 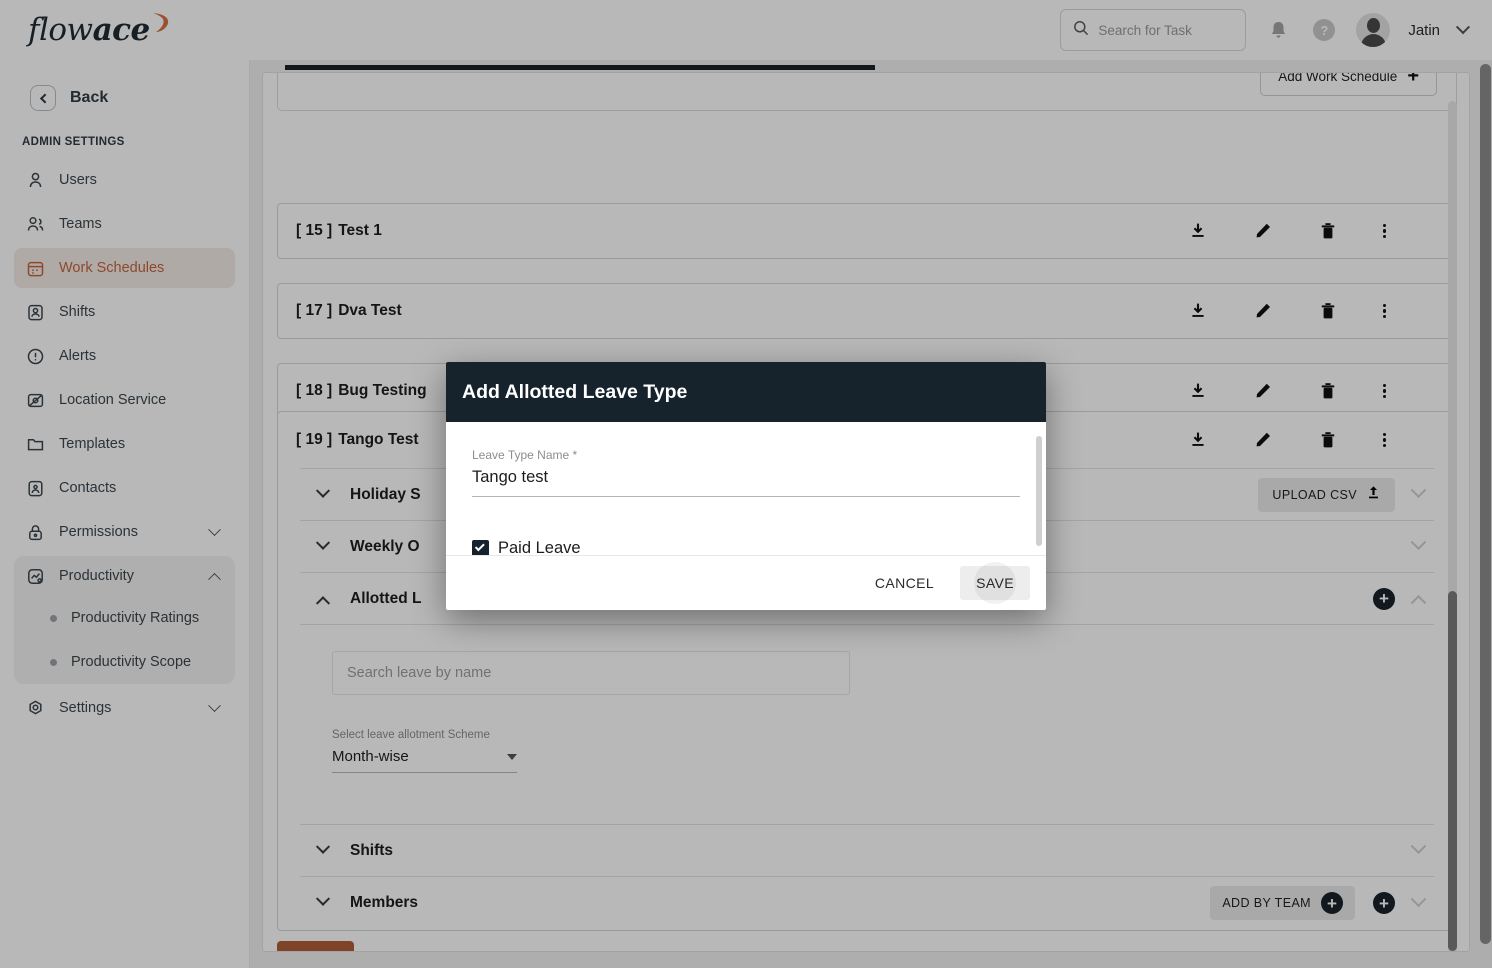 I want to click on add-by-team-button: ADD BY TEAM +, so click(x=1282, y=903).